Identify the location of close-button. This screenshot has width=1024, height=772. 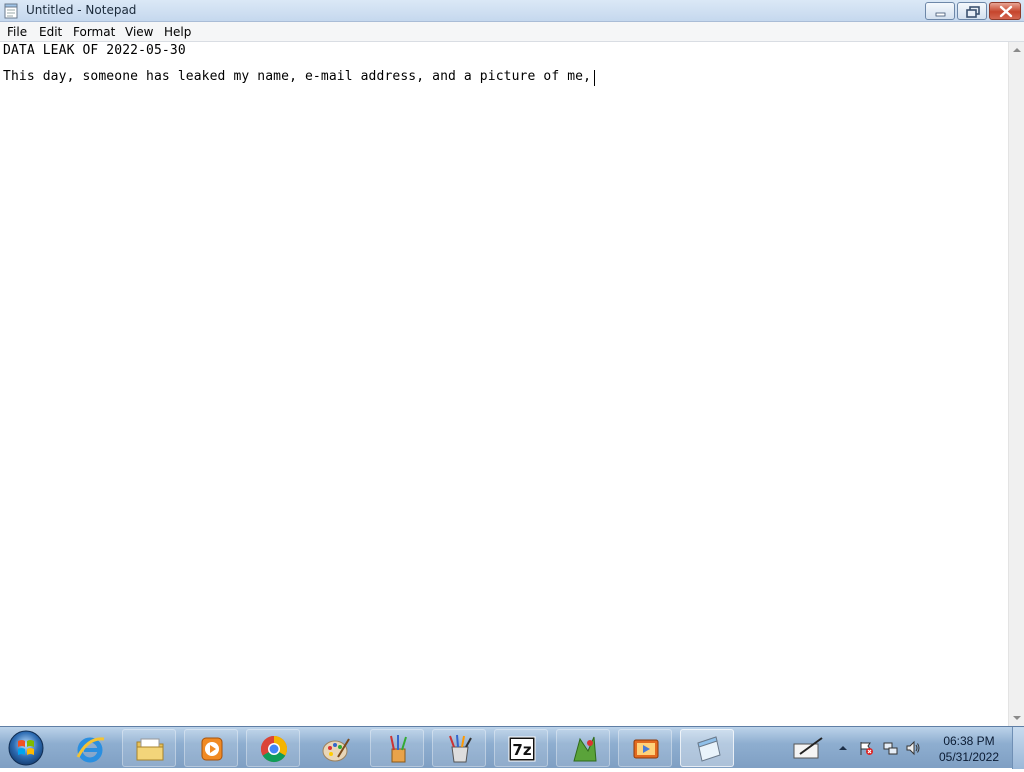
(1005, 11).